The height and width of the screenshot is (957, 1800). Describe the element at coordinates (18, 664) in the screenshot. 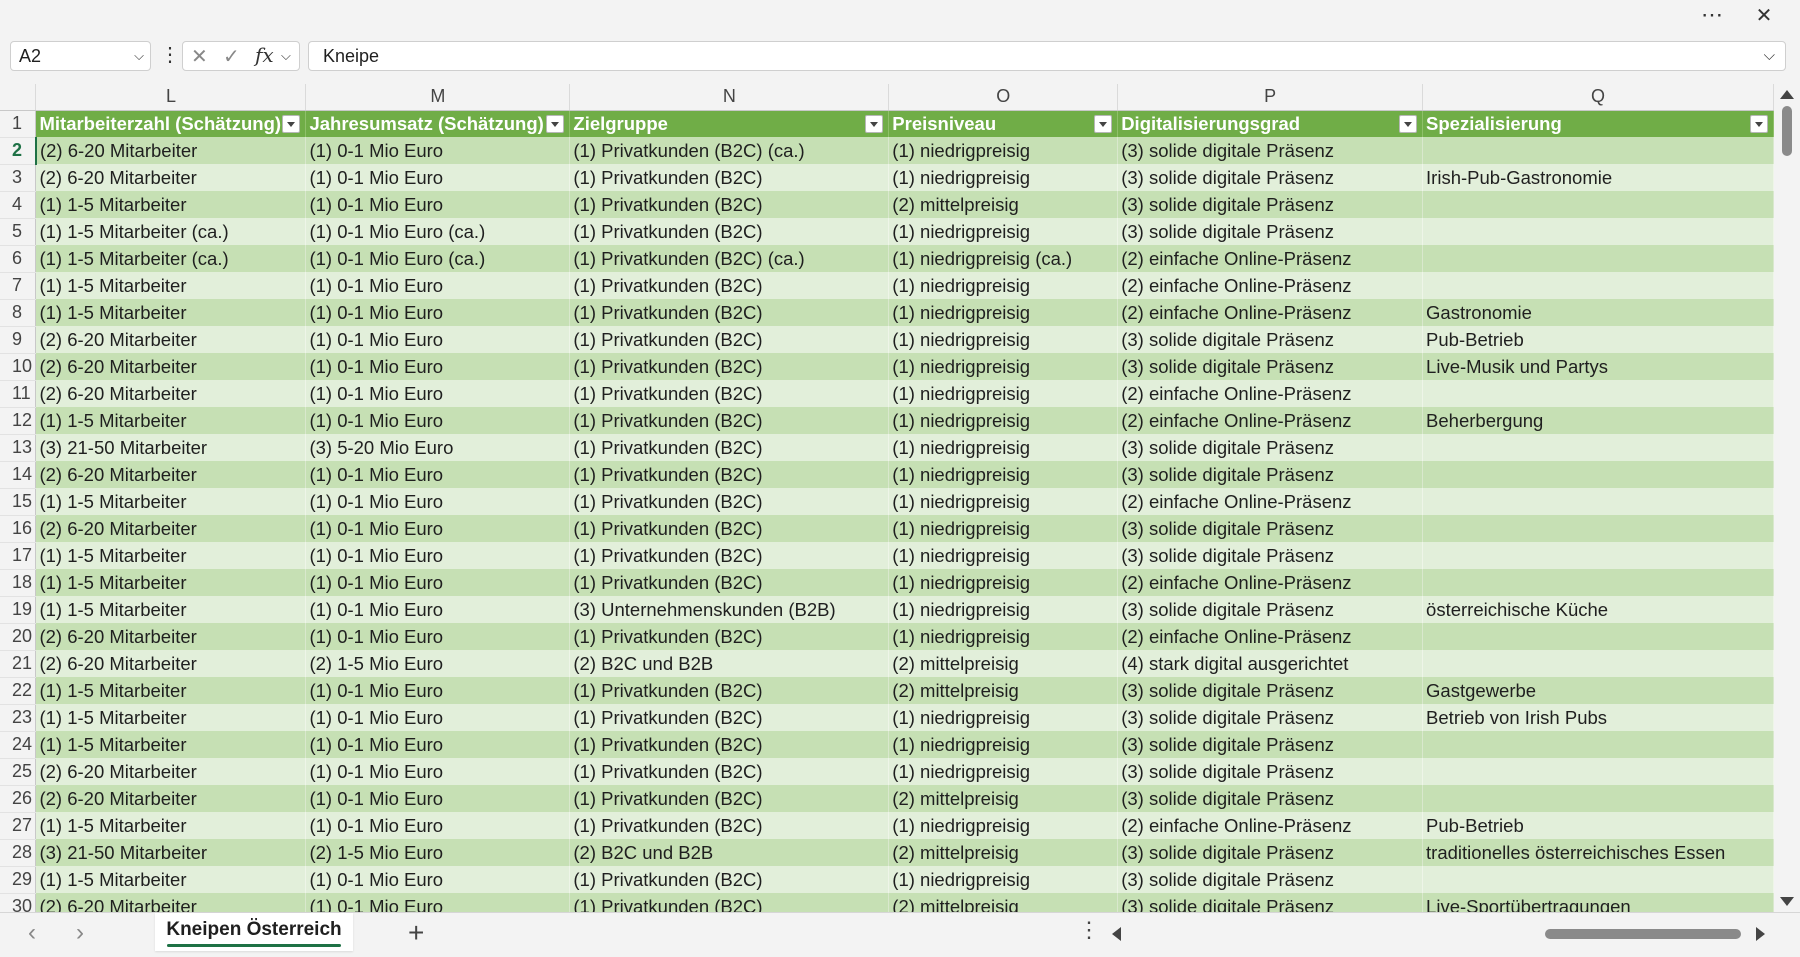

I see `row-header: 21` at that location.